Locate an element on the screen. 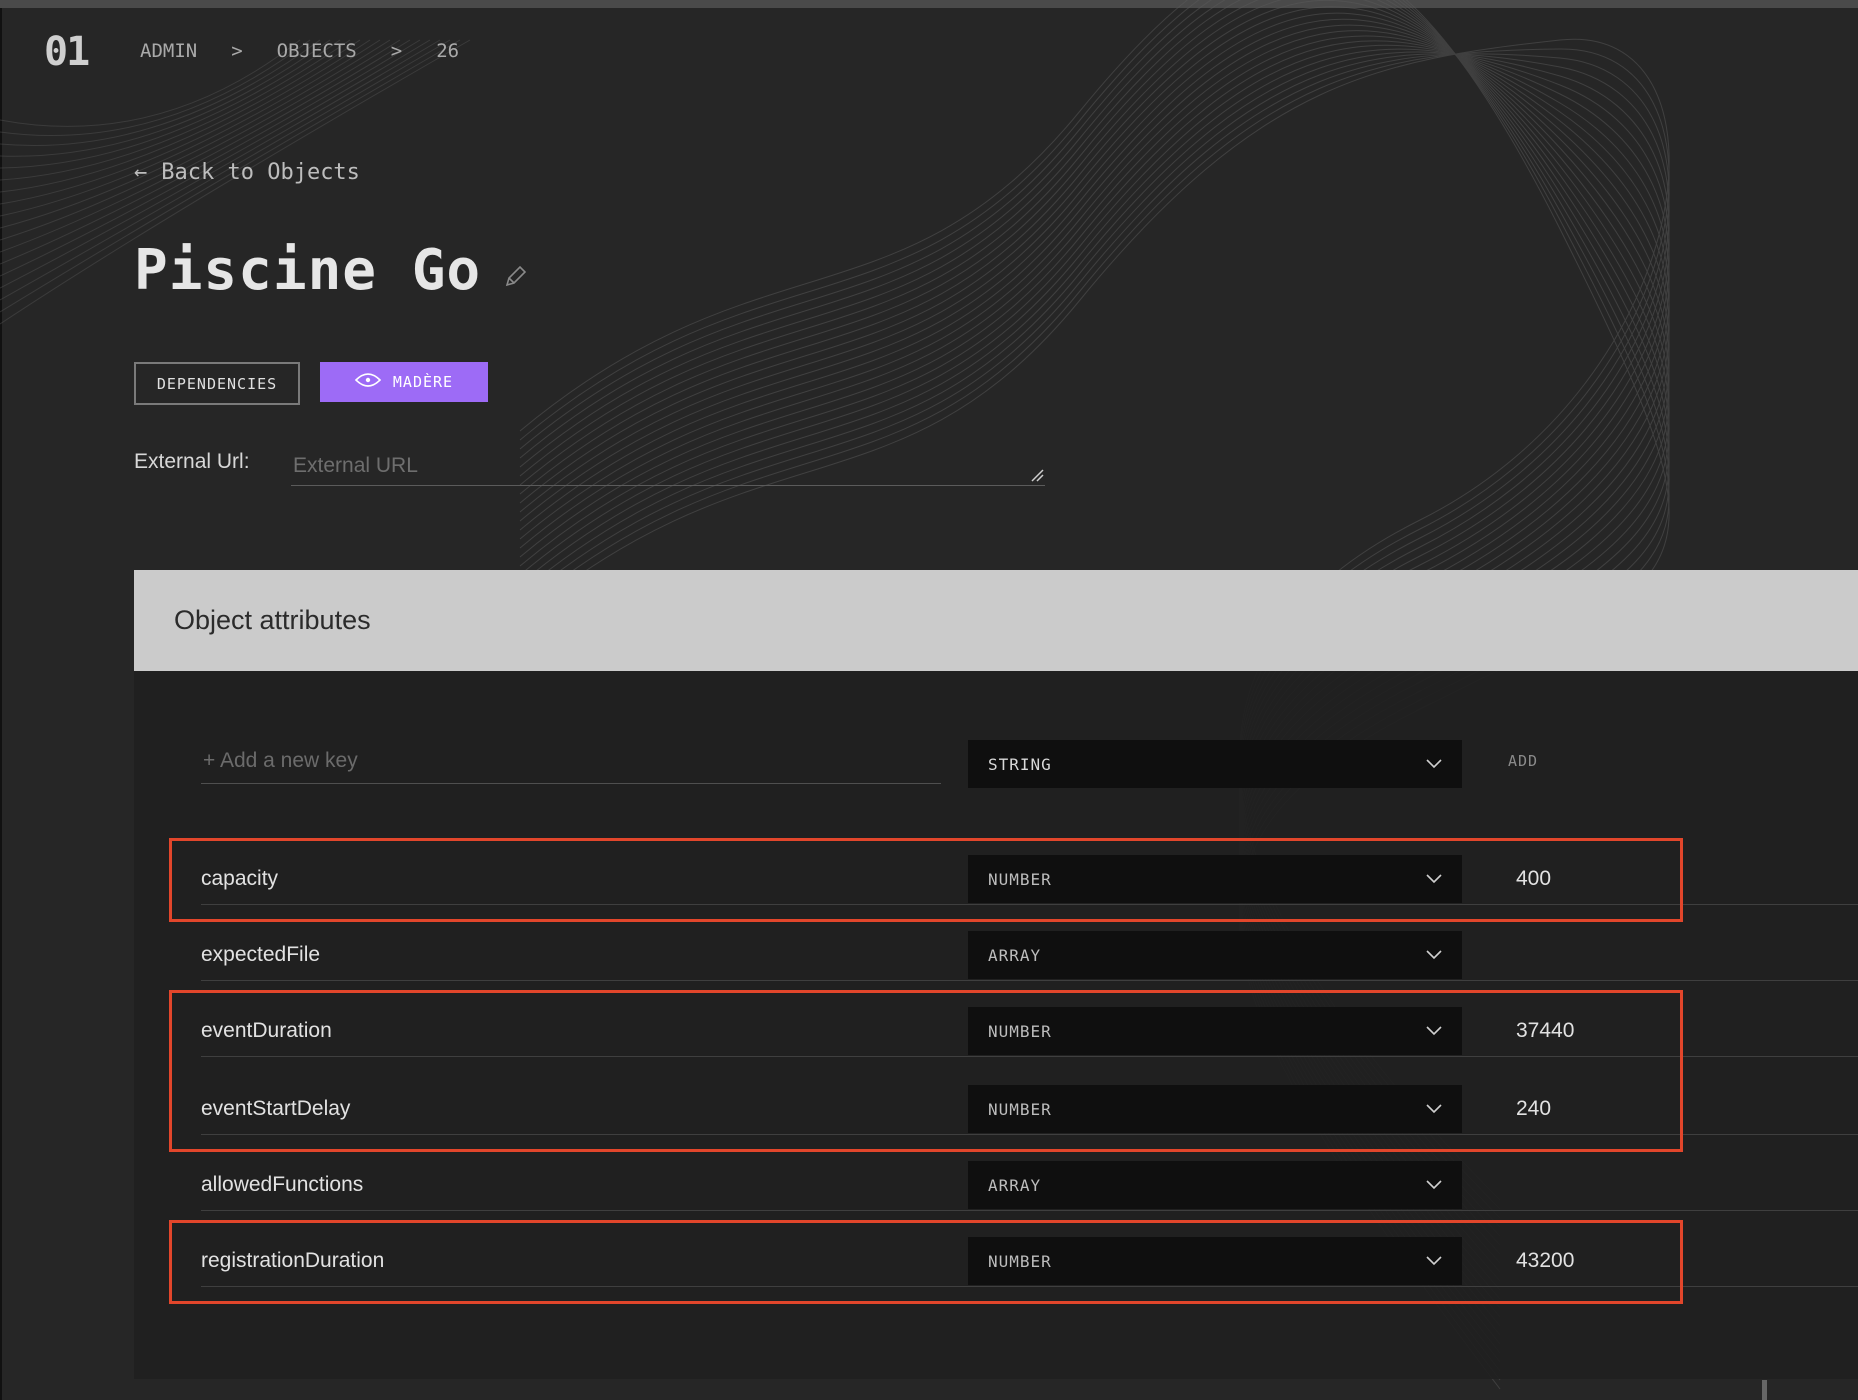 This screenshot has height=1400, width=1858. external-url-input is located at coordinates (668, 466).